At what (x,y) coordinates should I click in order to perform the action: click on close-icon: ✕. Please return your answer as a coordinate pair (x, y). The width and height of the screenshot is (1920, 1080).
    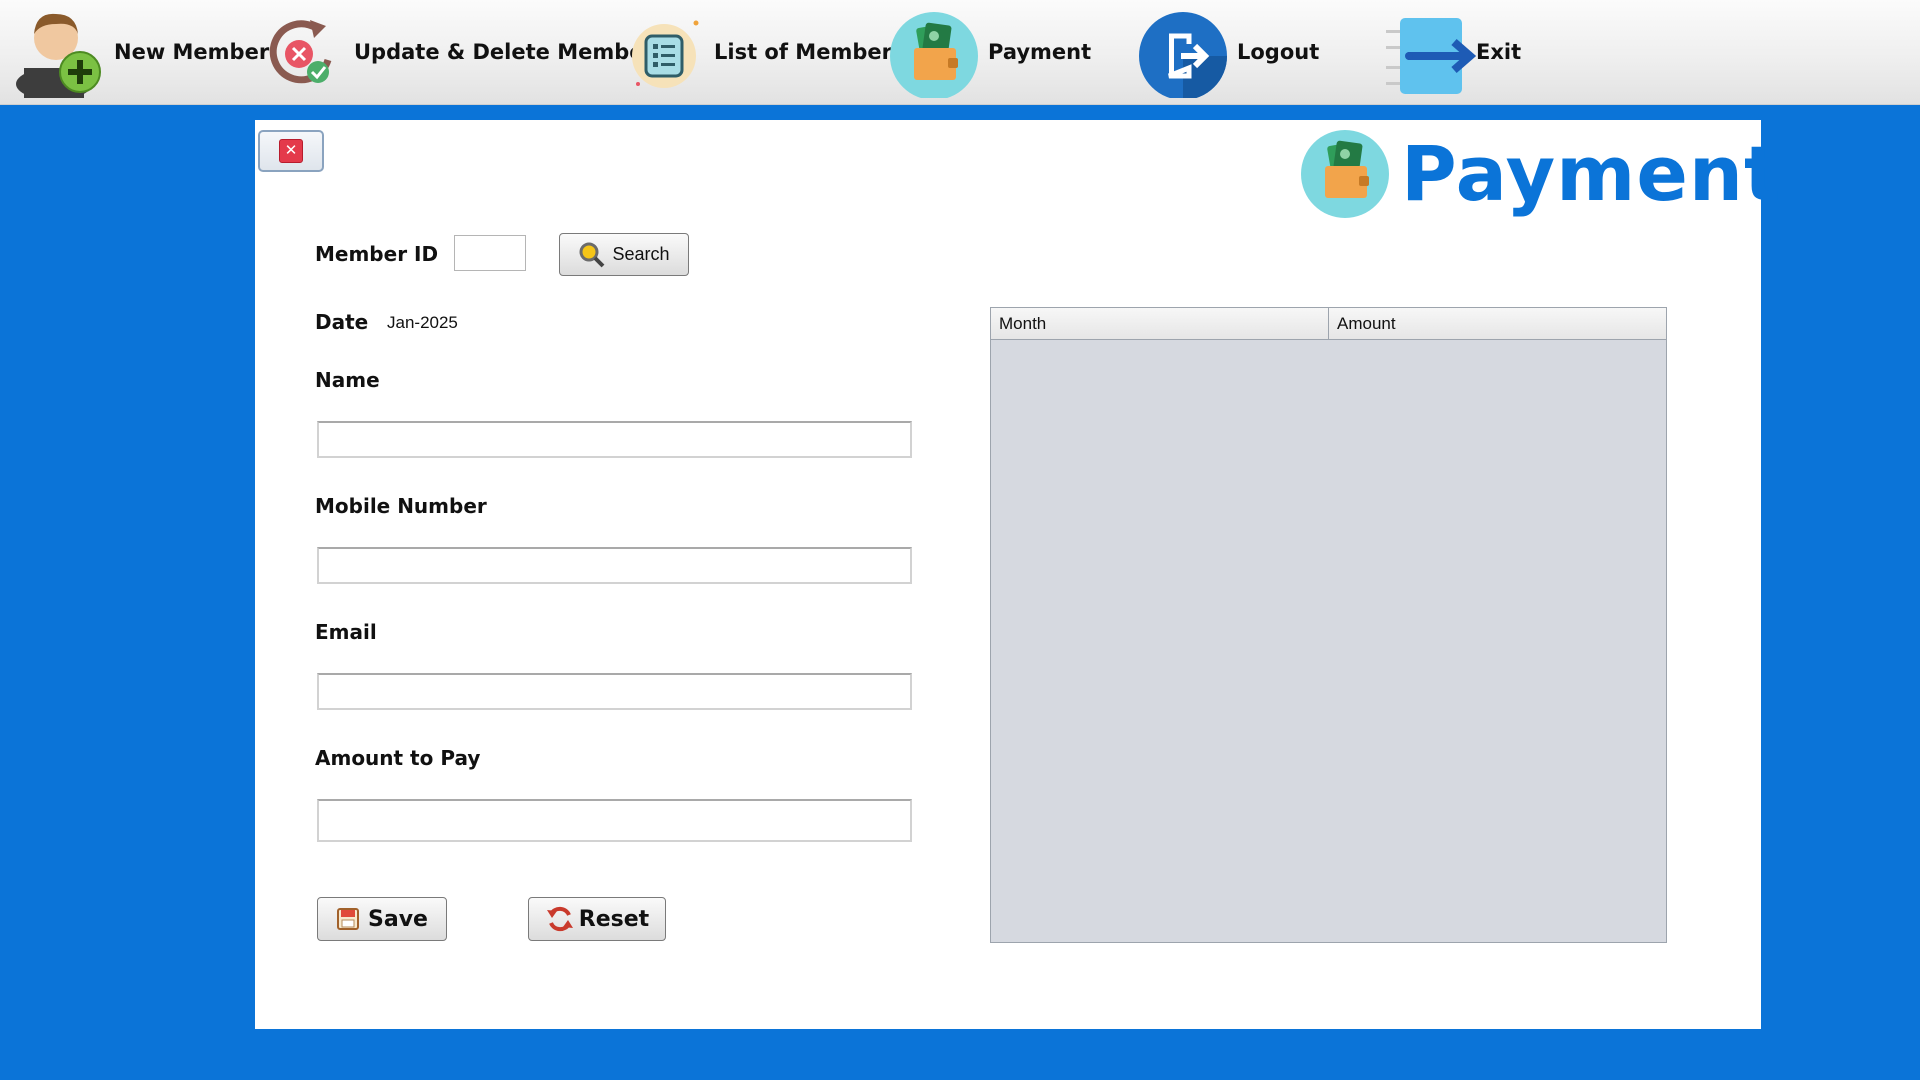
    Looking at the image, I should click on (291, 151).